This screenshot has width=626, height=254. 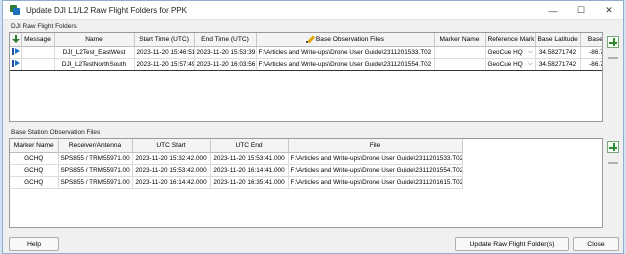 What do you see at coordinates (249, 170) in the screenshot?
I see `cell-utc-end: 2023-11-20 16:14:41.000` at bounding box center [249, 170].